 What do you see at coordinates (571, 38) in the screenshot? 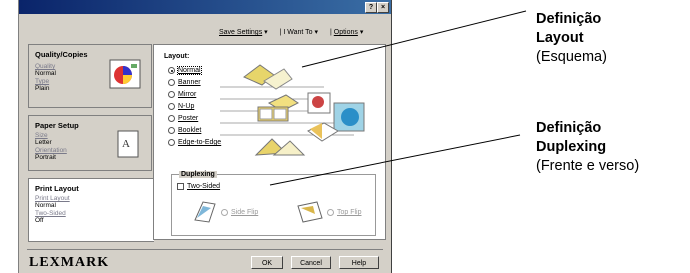
I see `layout-callout: Definição Layout (Esquema)` at bounding box center [571, 38].